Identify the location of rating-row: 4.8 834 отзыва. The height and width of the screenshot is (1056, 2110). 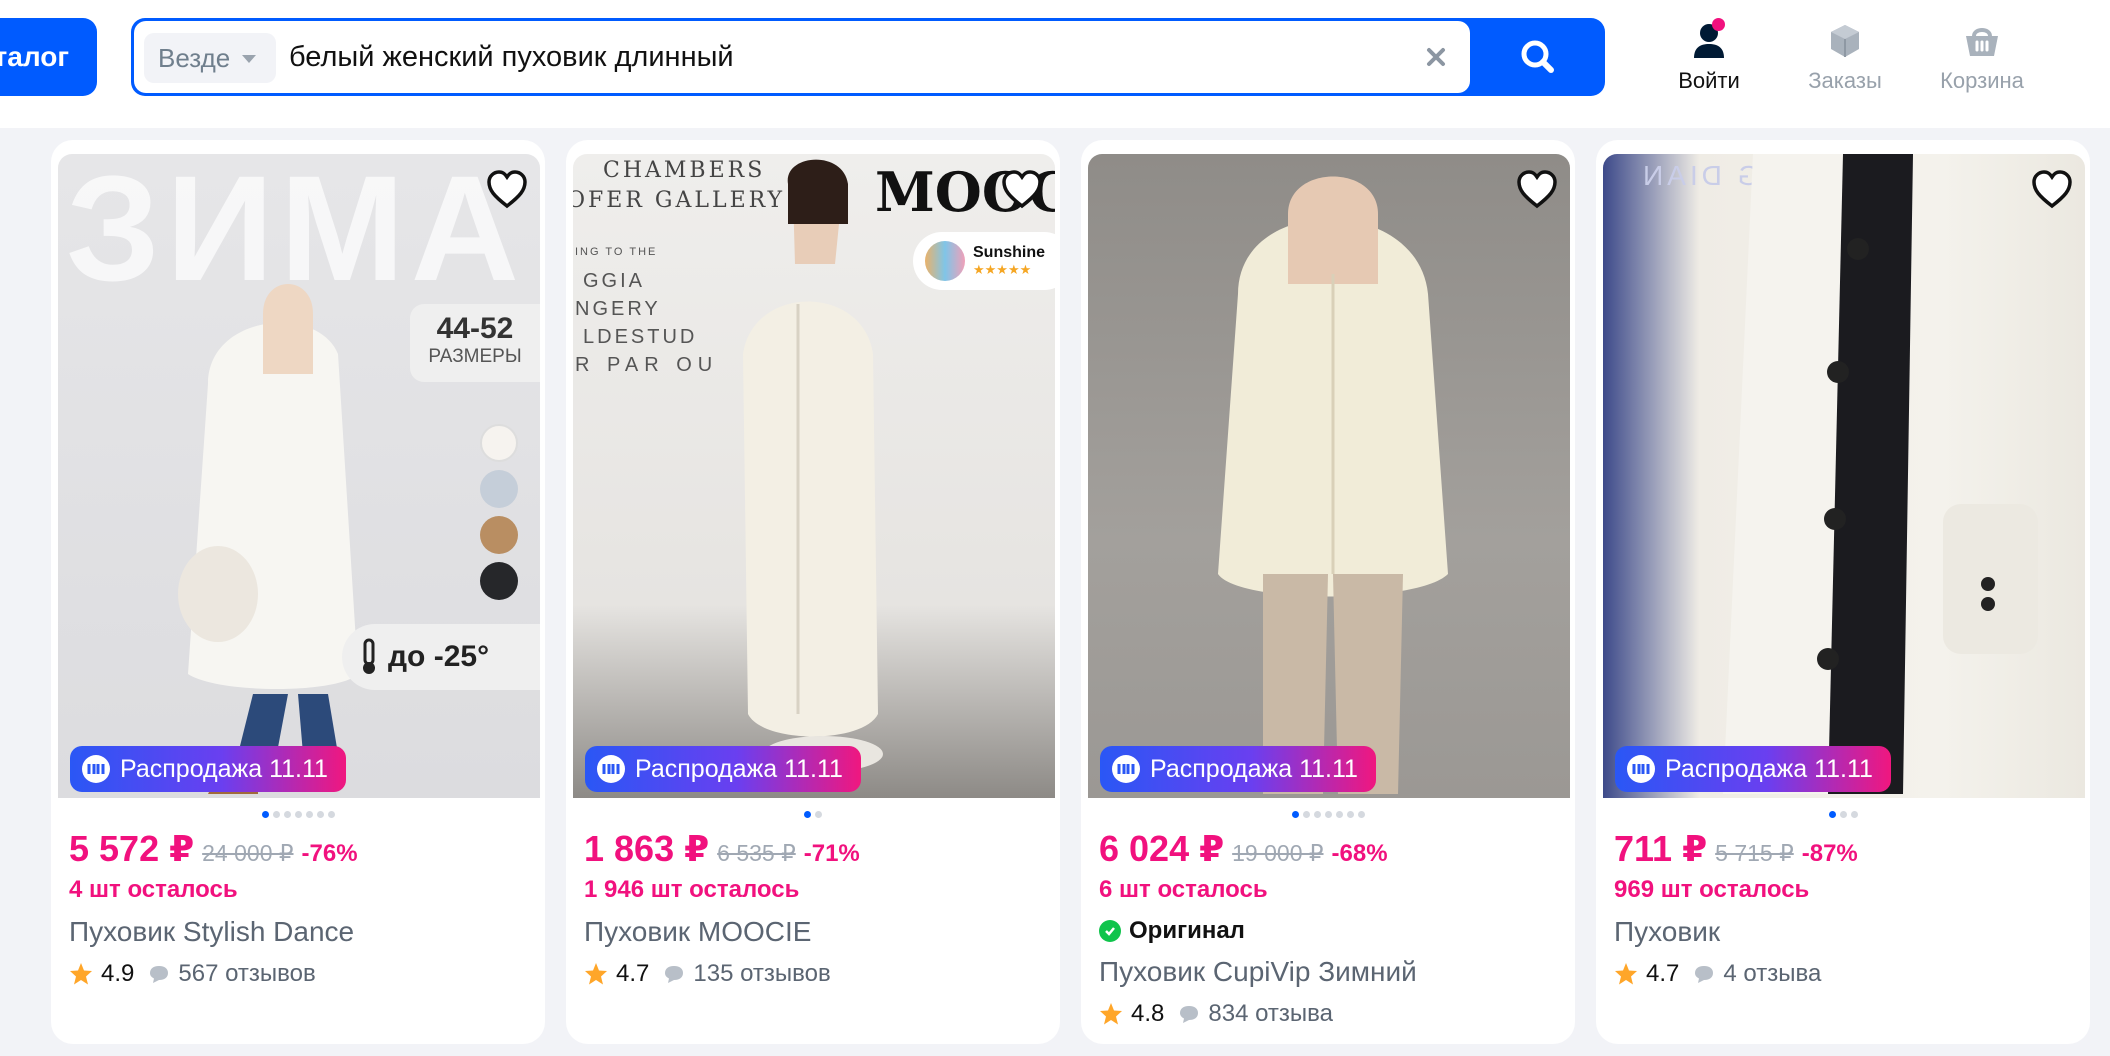
(1216, 1014).